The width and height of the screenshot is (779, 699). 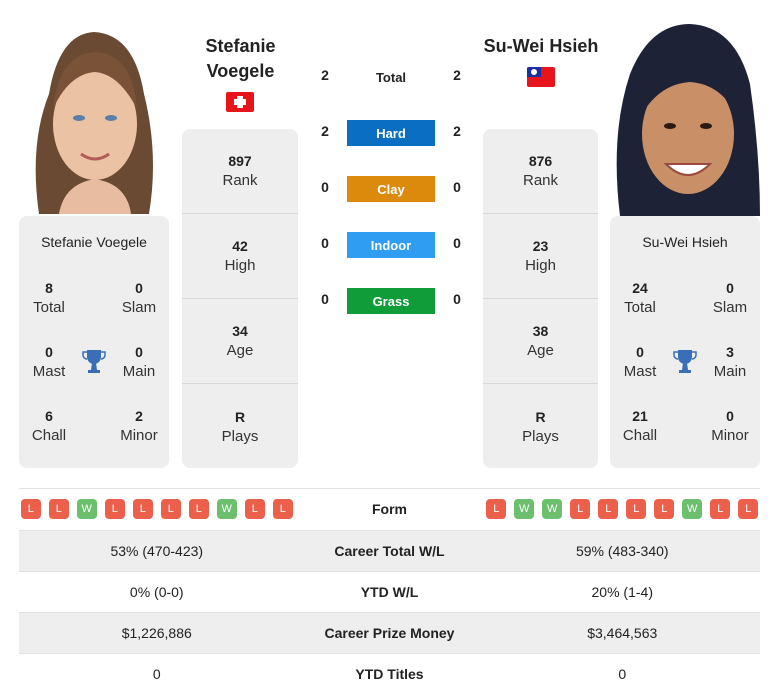 What do you see at coordinates (94, 115) in the screenshot?
I see `player-photo-stefanie-voegele` at bounding box center [94, 115].